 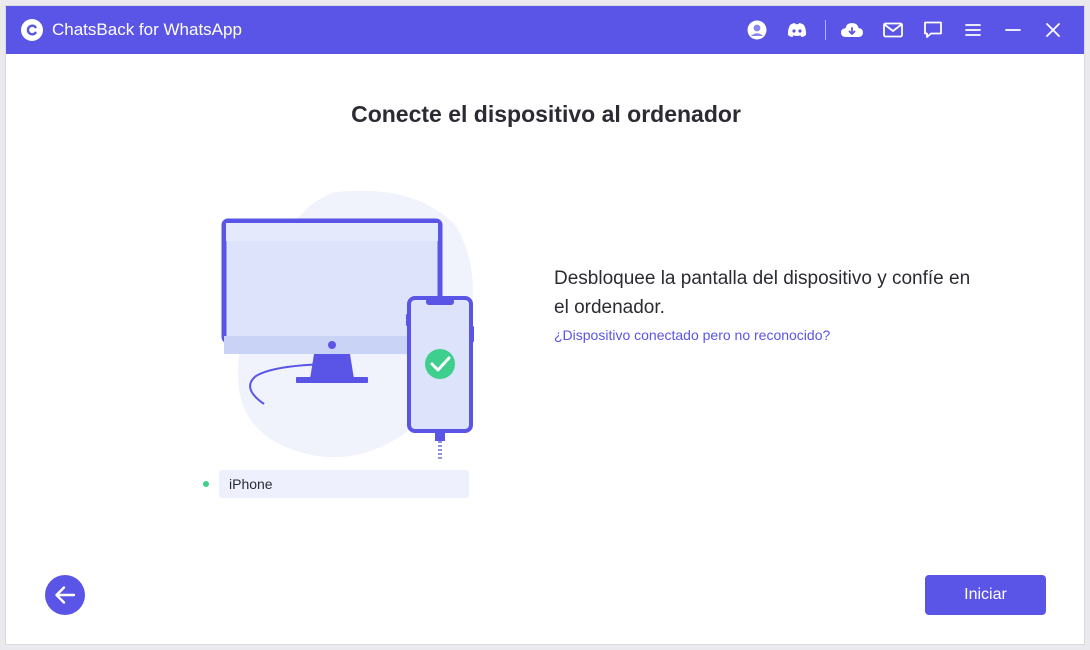 What do you see at coordinates (852, 30) in the screenshot?
I see `cloud-icon` at bounding box center [852, 30].